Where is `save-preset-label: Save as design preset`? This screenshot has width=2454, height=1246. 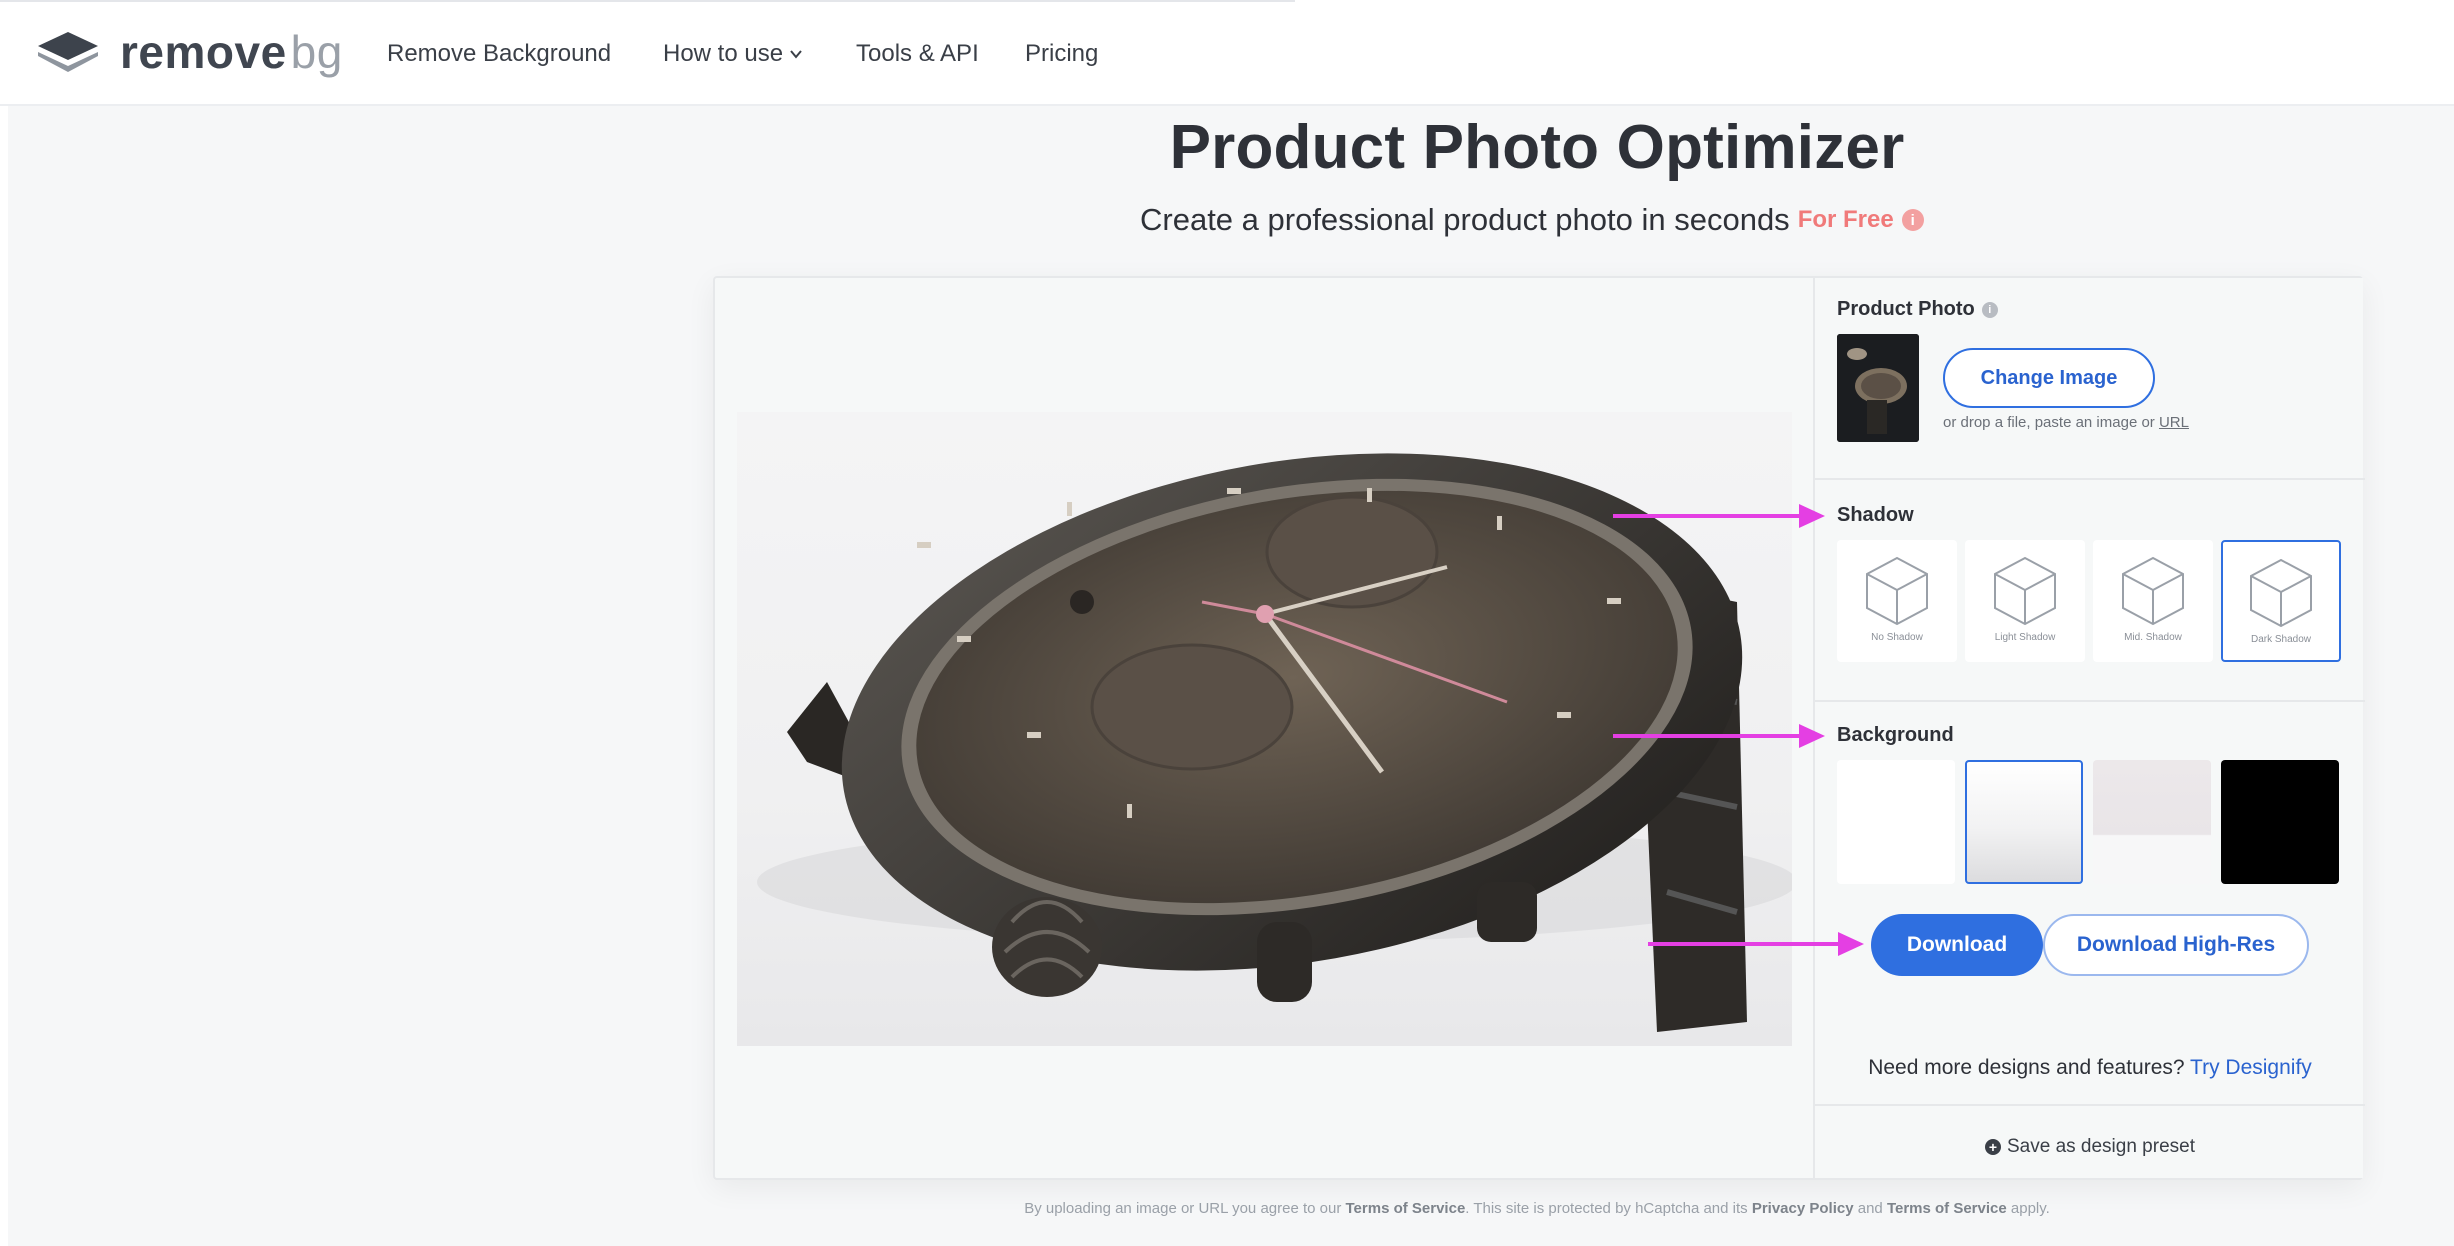 save-preset-label: Save as design preset is located at coordinates (2100, 1146).